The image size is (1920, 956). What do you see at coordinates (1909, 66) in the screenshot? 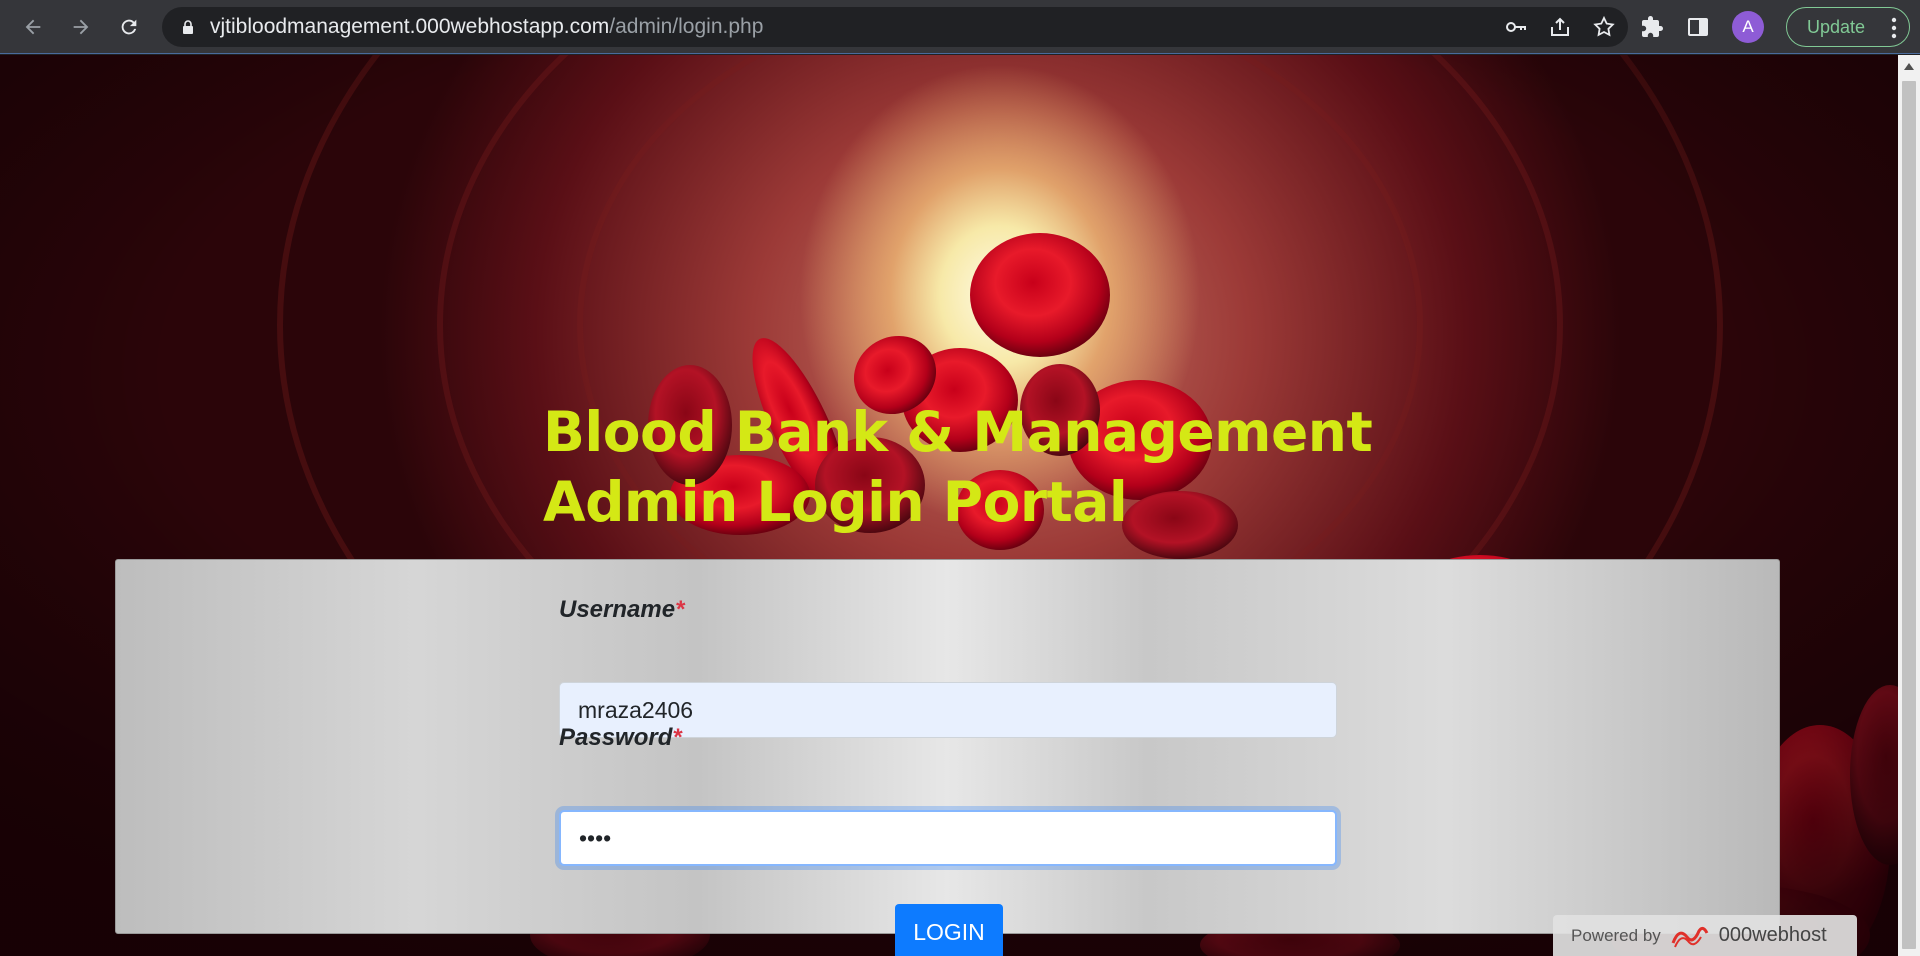
I see `scroll-up-arrow-icon` at bounding box center [1909, 66].